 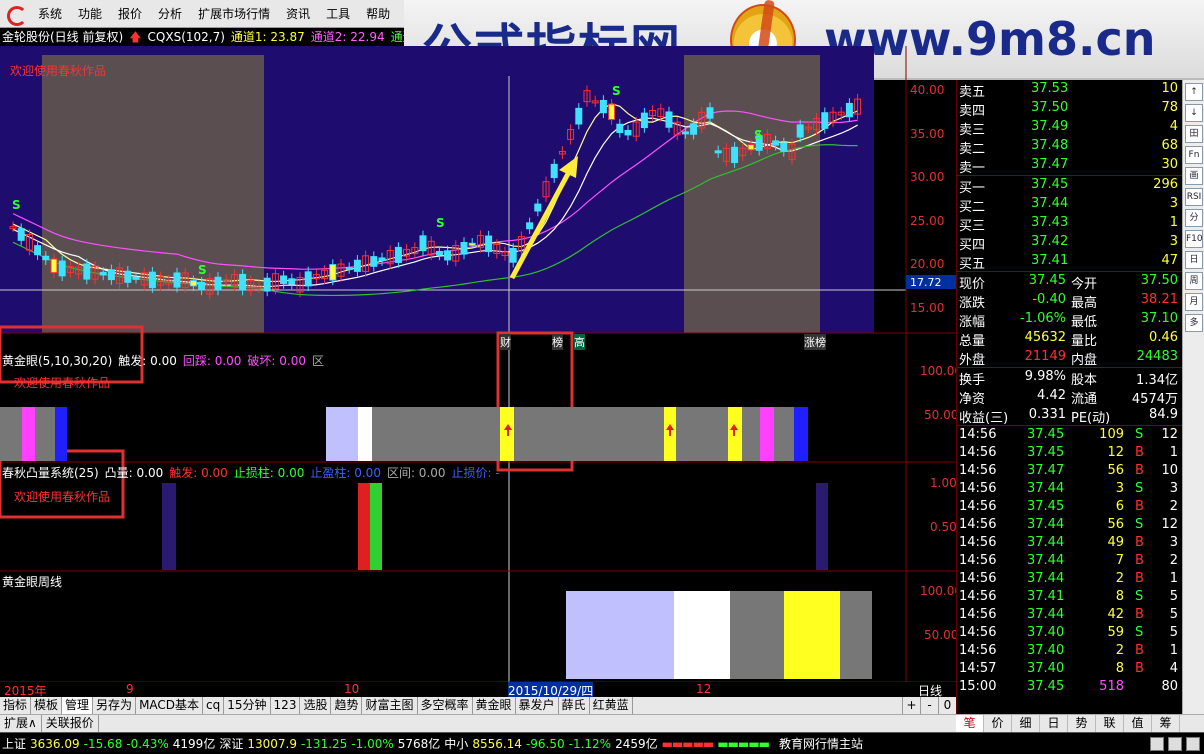 What do you see at coordinates (1166, 723) in the screenshot?
I see `quote-tab: 筹` at bounding box center [1166, 723].